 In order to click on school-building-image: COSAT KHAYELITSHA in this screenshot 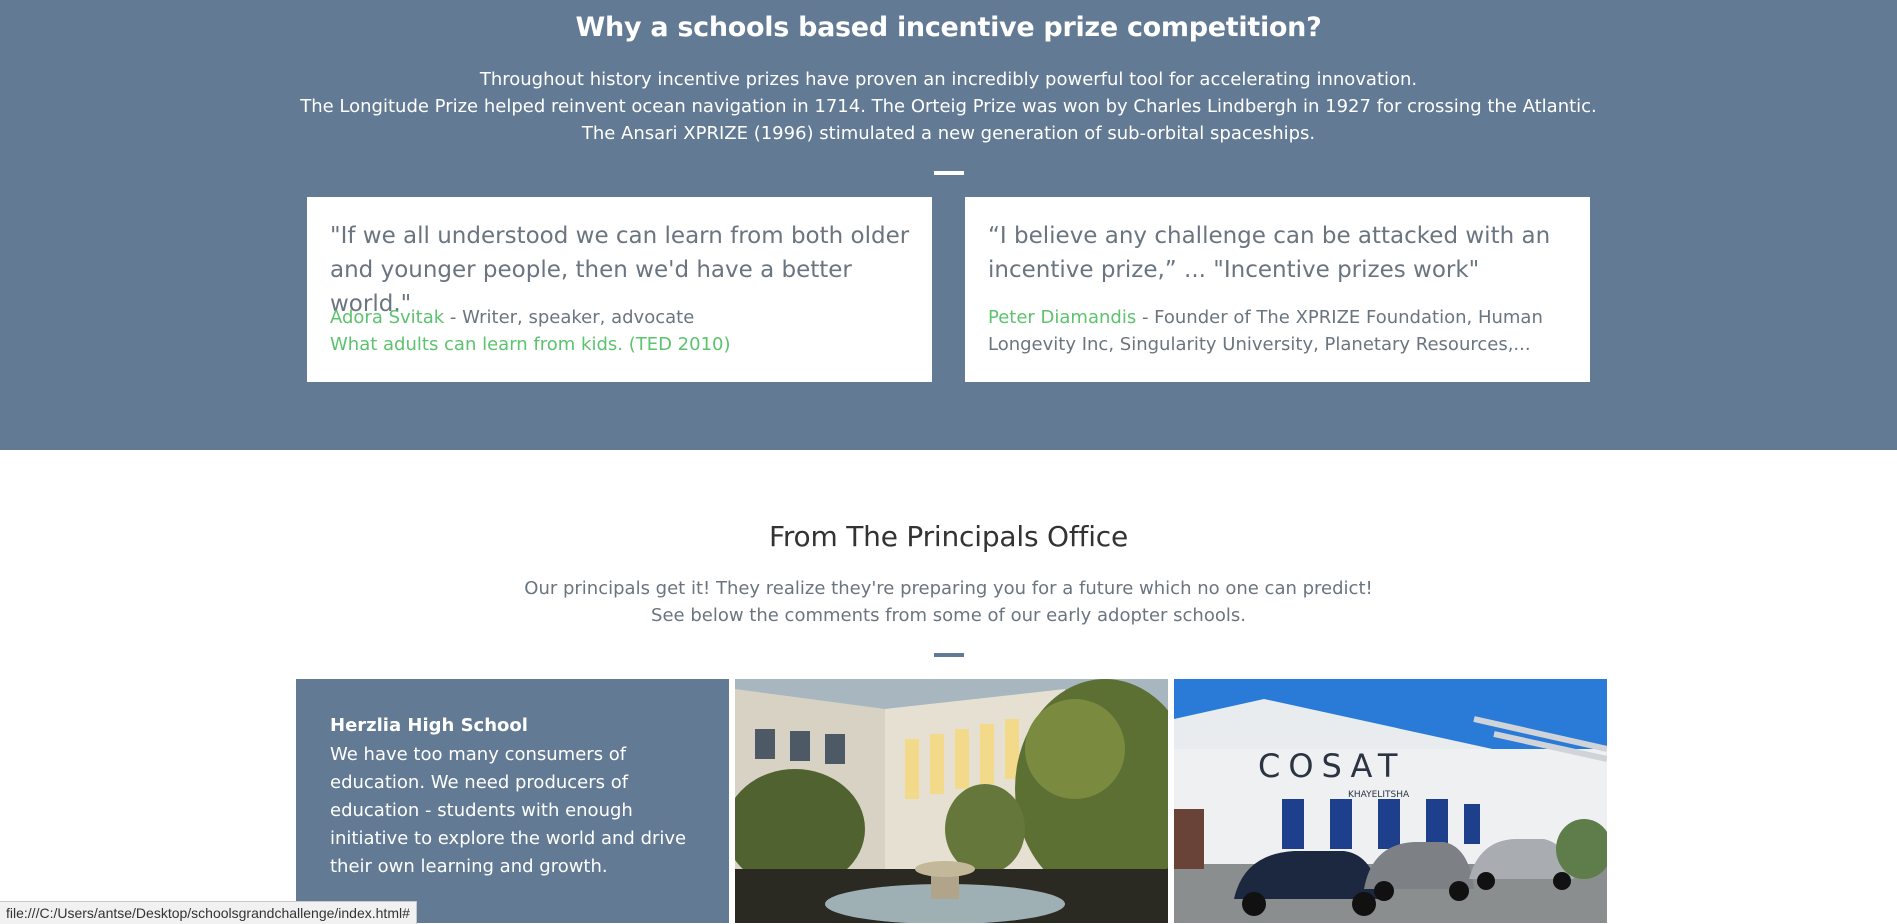, I will do `click(1390, 801)`.